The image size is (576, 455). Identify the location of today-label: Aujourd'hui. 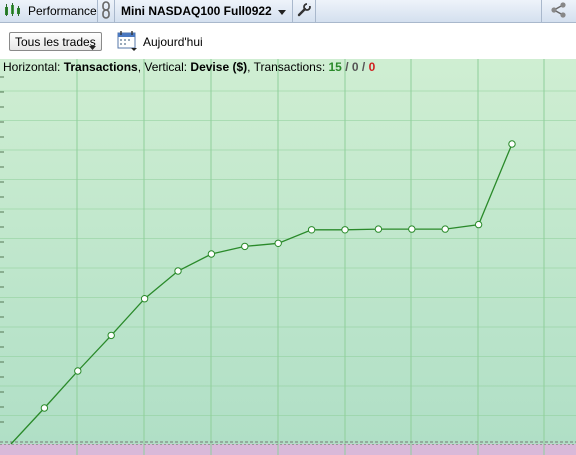
(173, 42).